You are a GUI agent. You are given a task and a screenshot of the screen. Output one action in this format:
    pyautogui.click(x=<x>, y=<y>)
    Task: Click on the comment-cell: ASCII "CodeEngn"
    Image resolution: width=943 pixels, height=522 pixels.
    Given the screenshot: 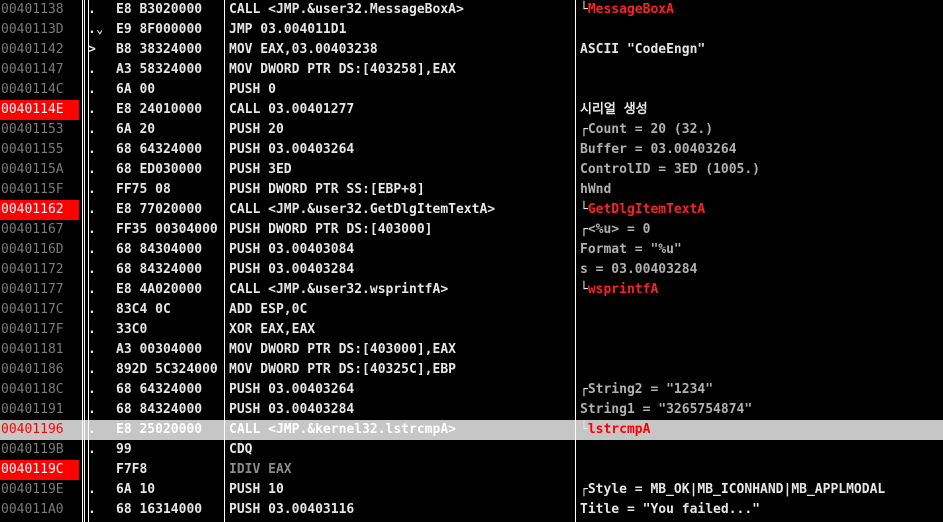 What is the action you would take?
    pyautogui.click(x=761, y=50)
    